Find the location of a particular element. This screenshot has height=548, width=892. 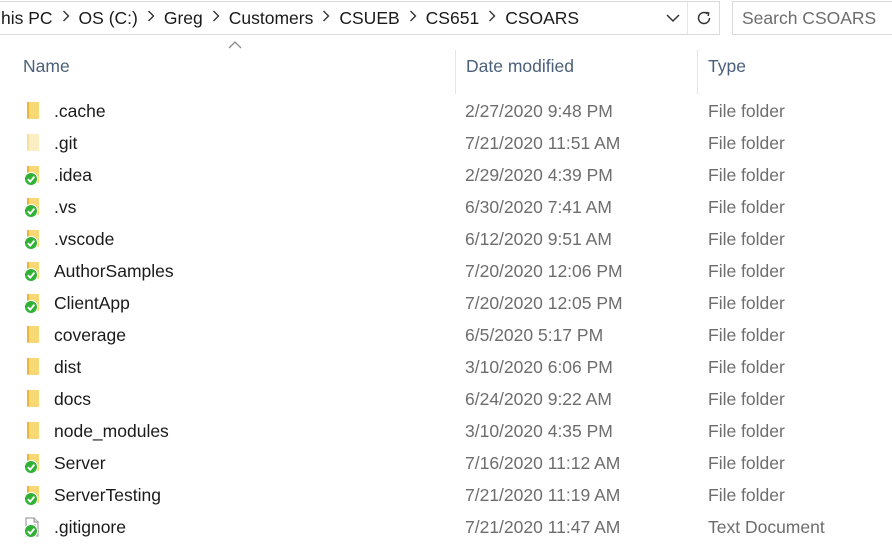

file-date-modified: 6/30/2020 7:41 AM is located at coordinates (538, 207).